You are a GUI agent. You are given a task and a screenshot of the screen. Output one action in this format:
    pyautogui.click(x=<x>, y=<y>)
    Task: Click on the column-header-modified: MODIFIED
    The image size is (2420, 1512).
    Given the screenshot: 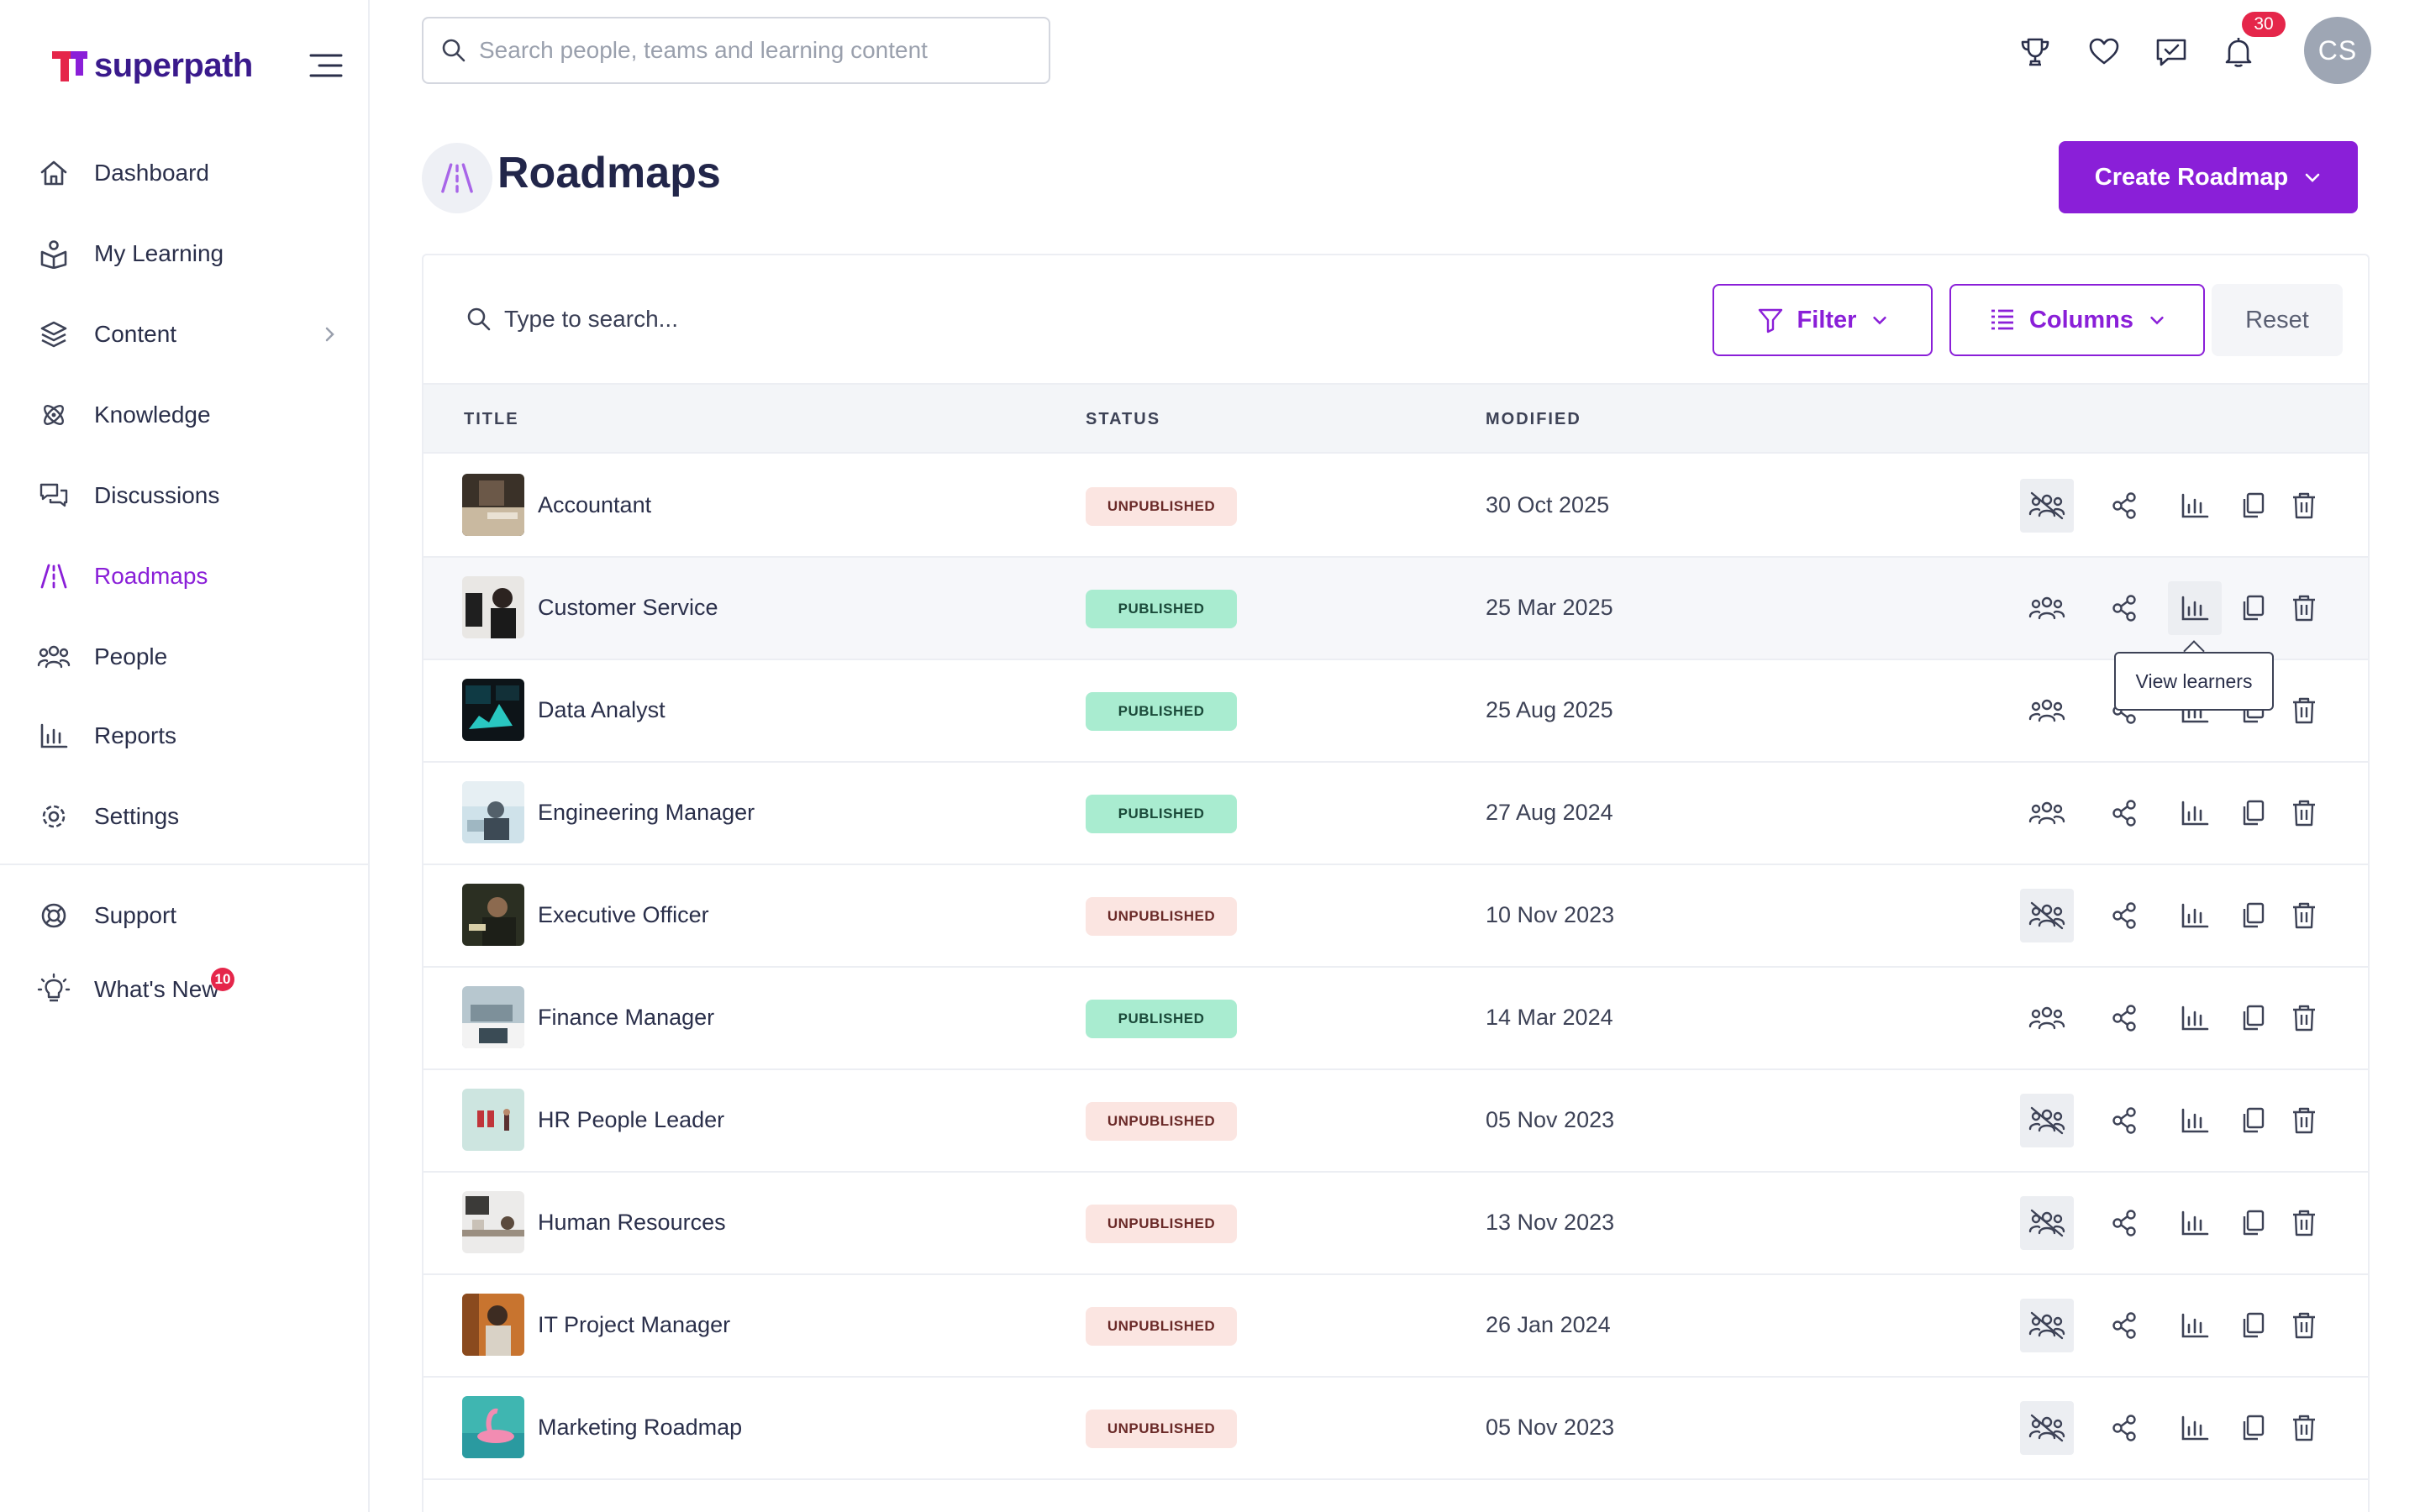 What is the action you would take?
    pyautogui.click(x=1533, y=419)
    